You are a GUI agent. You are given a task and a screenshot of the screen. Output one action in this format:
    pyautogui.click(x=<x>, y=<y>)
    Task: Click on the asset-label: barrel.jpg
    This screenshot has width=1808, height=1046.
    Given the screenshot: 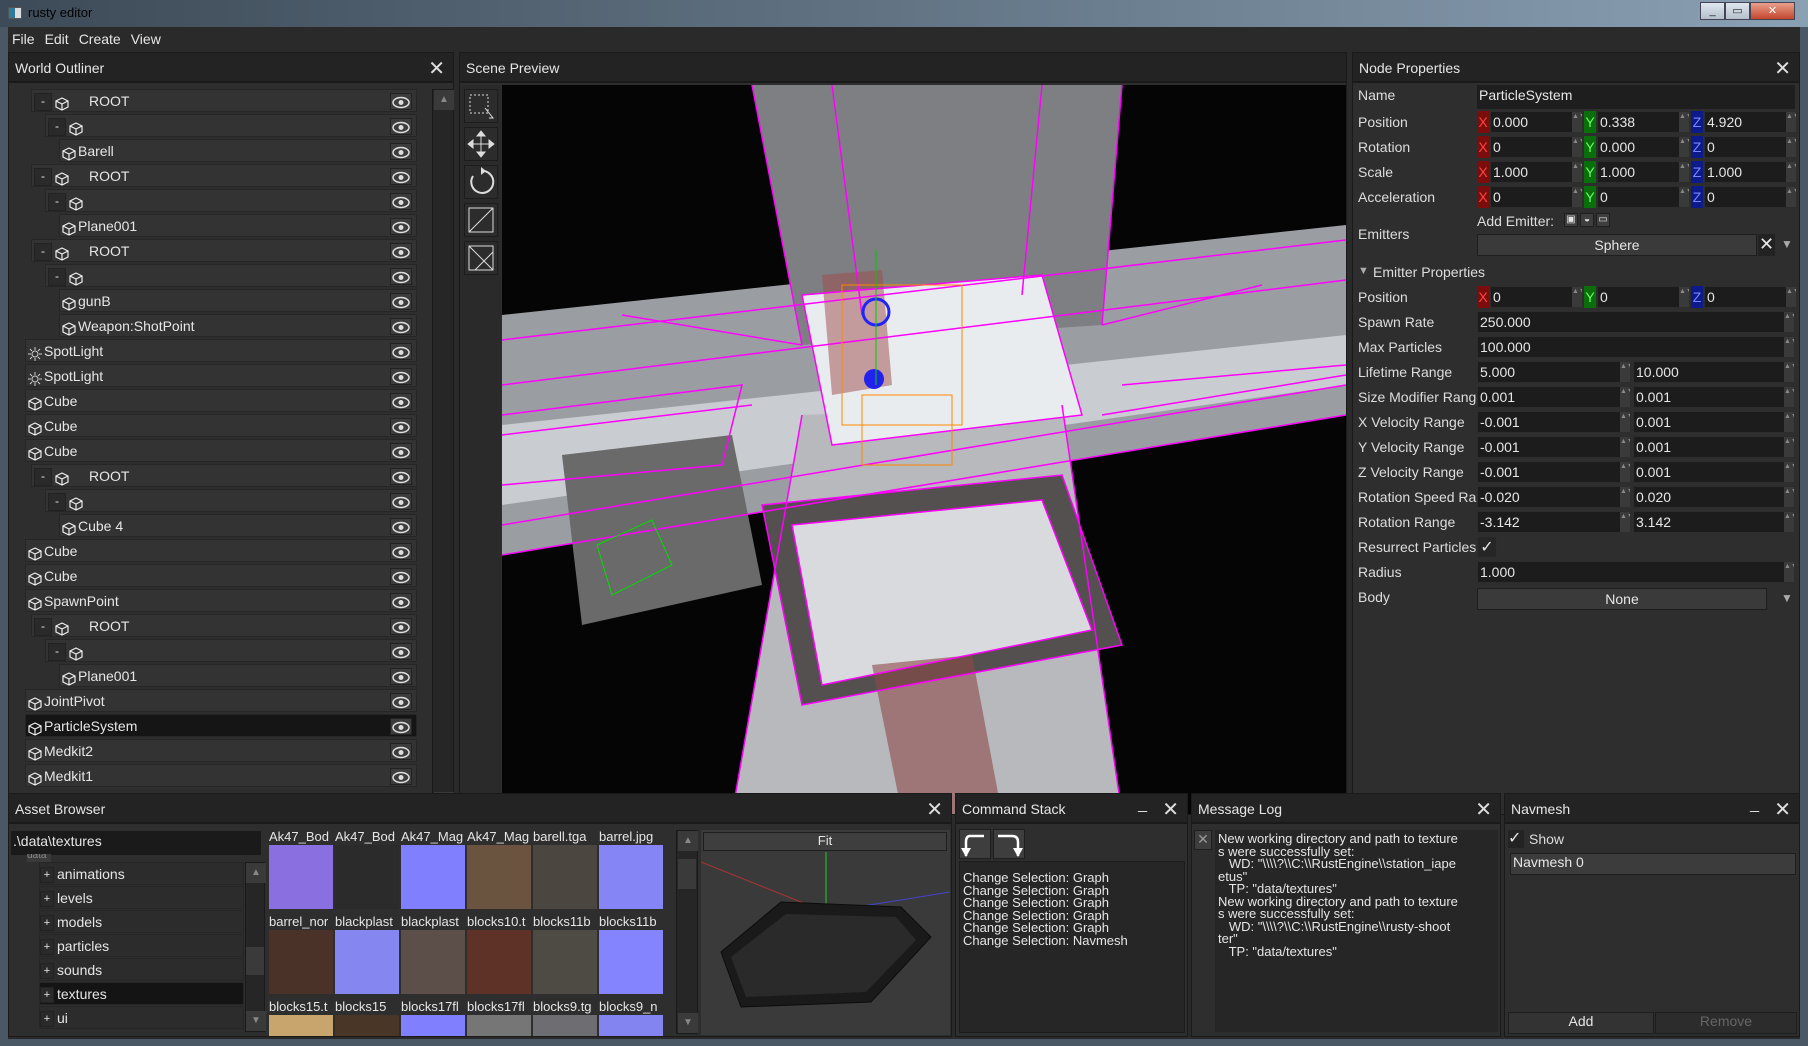 What is the action you would take?
    pyautogui.click(x=631, y=836)
    